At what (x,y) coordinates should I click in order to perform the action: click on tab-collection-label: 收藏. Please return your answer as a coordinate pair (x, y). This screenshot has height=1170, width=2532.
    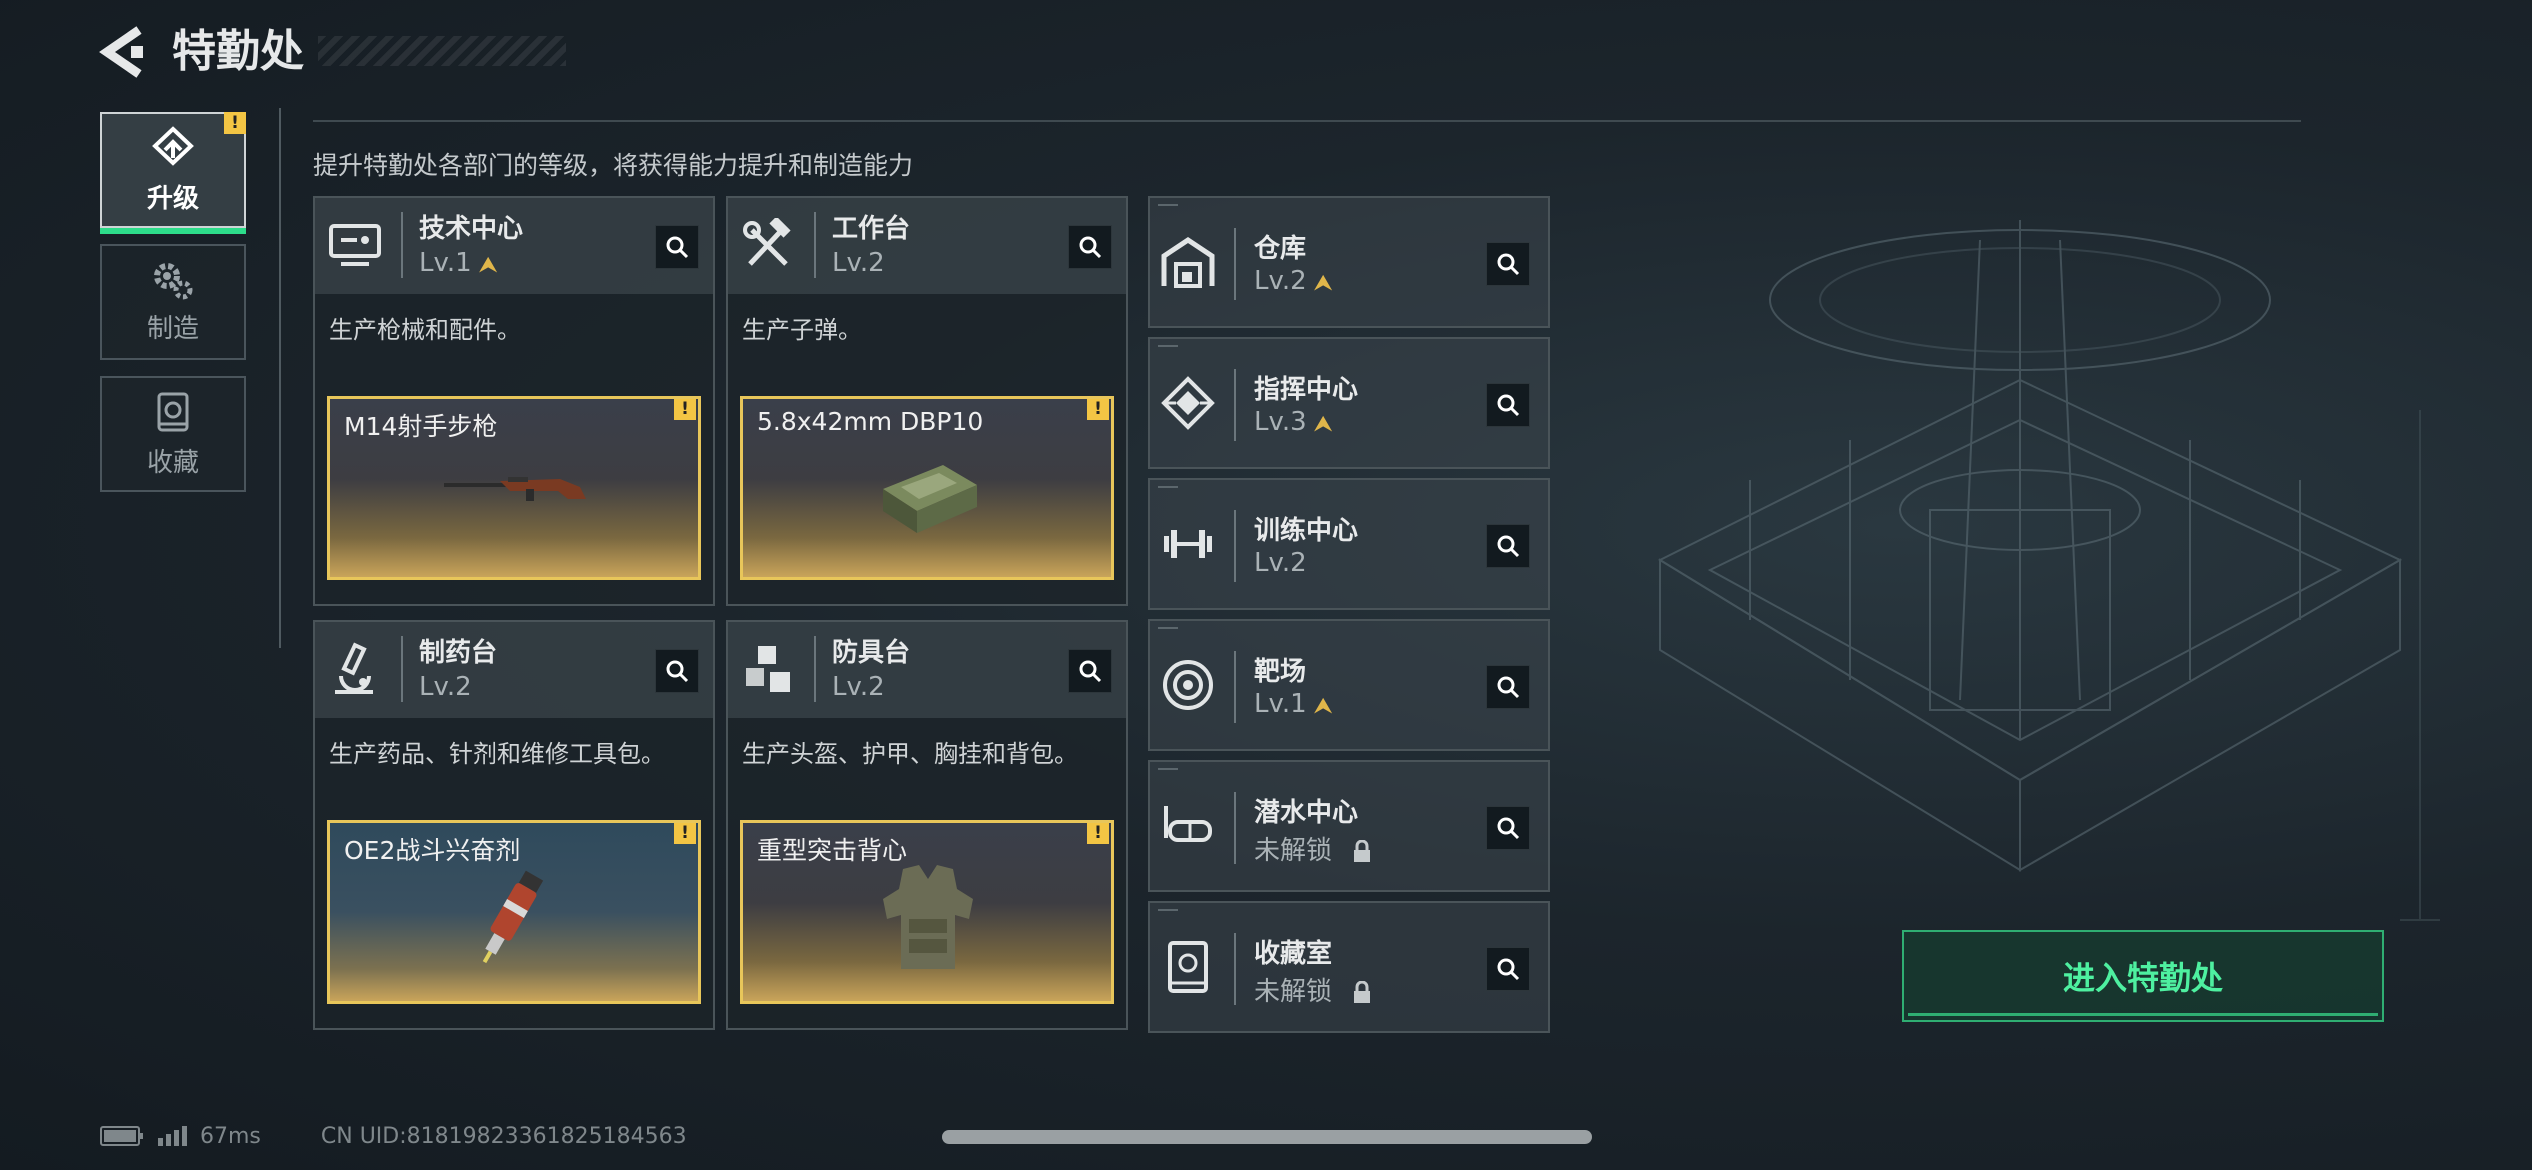
    Looking at the image, I should click on (172, 462).